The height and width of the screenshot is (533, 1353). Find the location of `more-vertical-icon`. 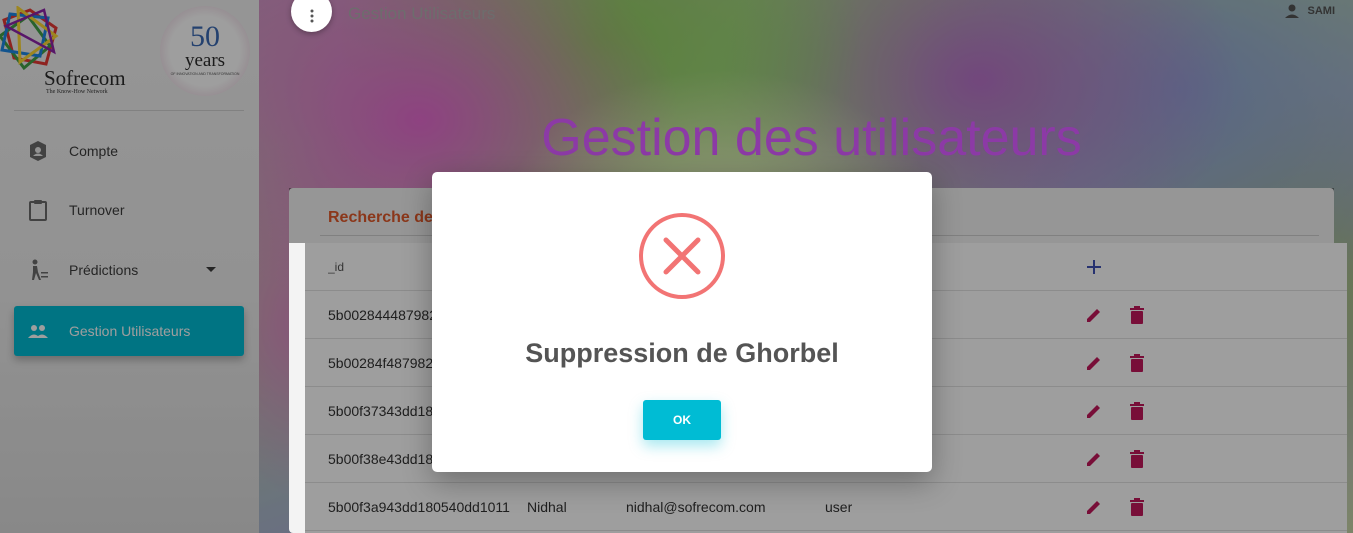

more-vertical-icon is located at coordinates (311, 15).